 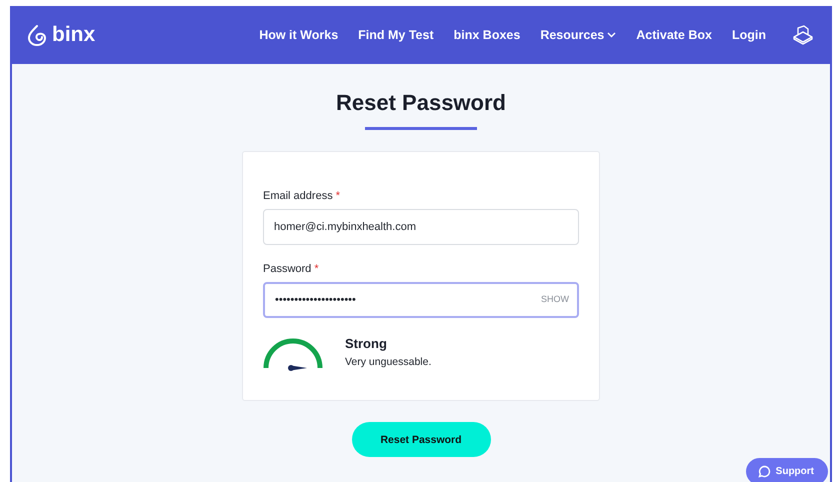 What do you see at coordinates (487, 35) in the screenshot?
I see `nav-link: binx Boxes` at bounding box center [487, 35].